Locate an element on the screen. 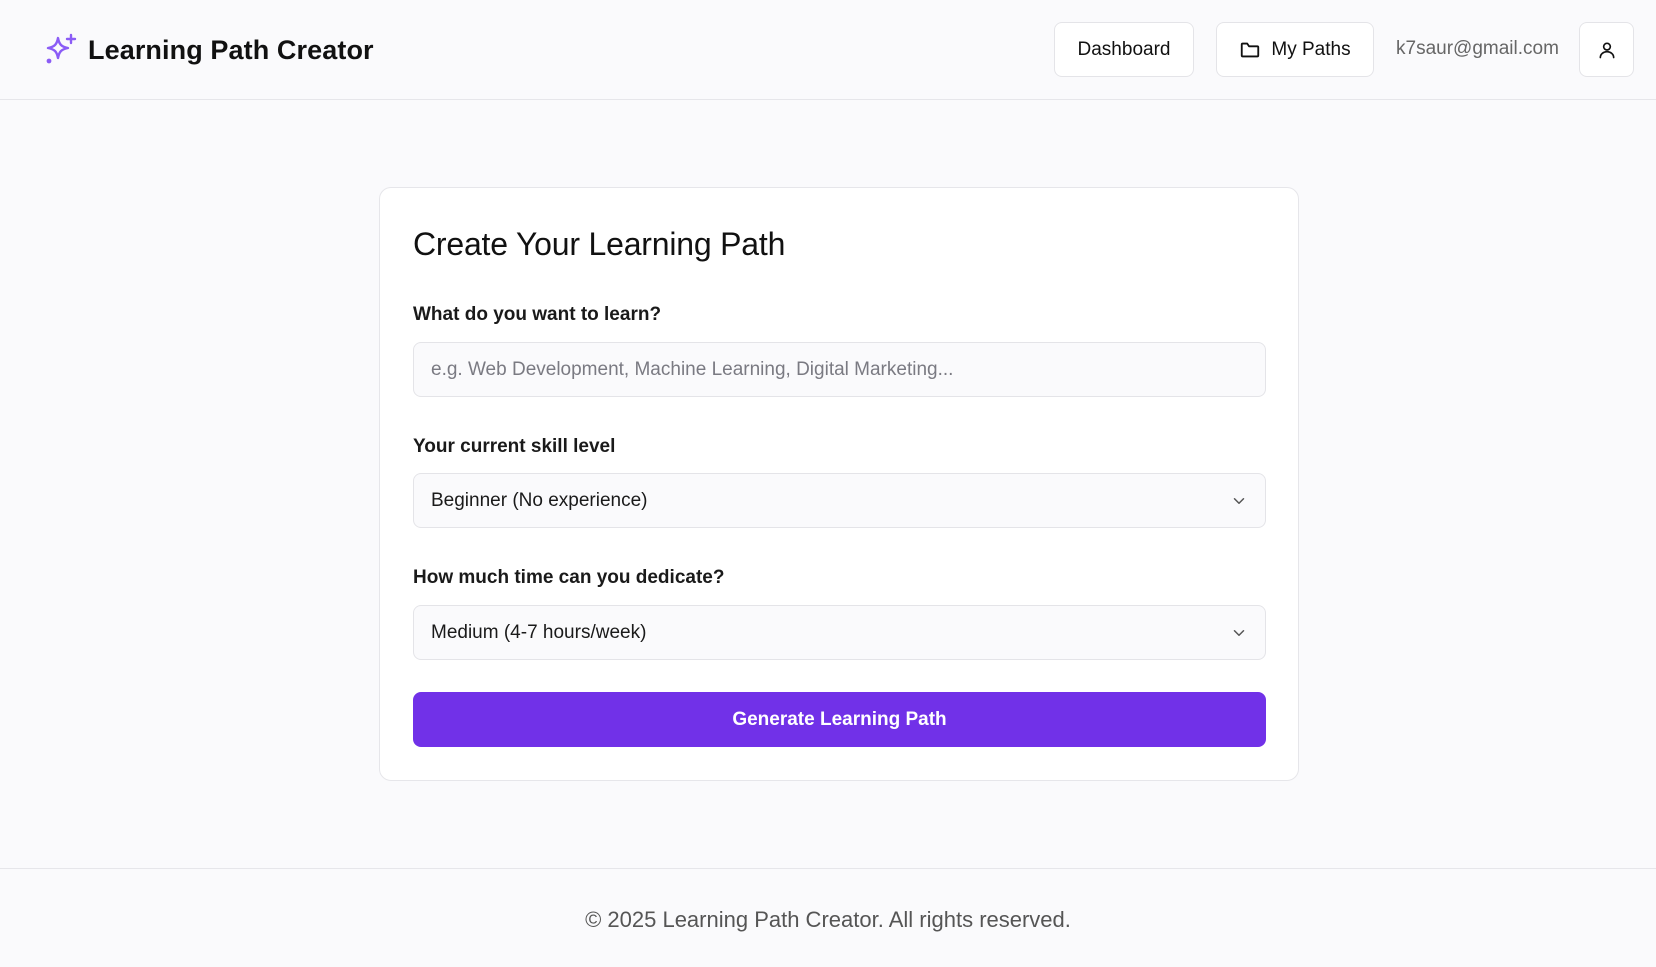  user-profile-button is located at coordinates (1606, 49).